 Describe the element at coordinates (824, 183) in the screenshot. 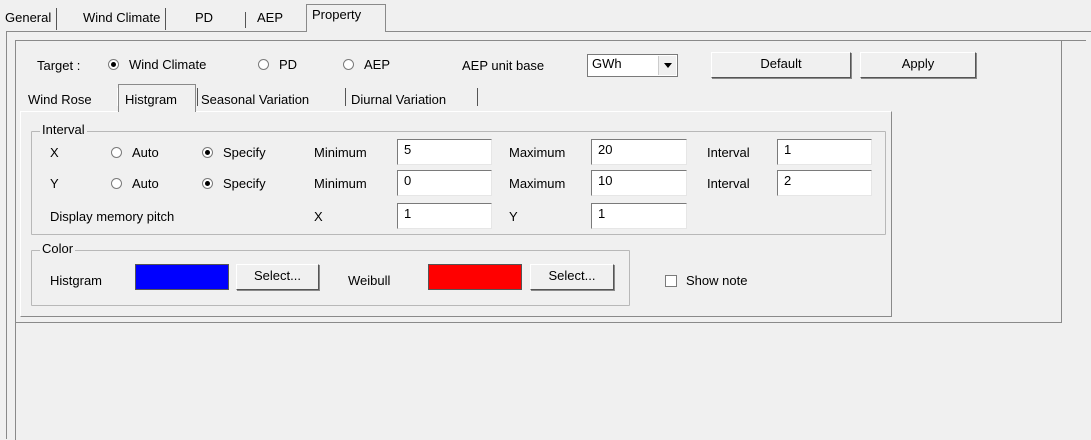

I see `y-interval-field: 2` at that location.